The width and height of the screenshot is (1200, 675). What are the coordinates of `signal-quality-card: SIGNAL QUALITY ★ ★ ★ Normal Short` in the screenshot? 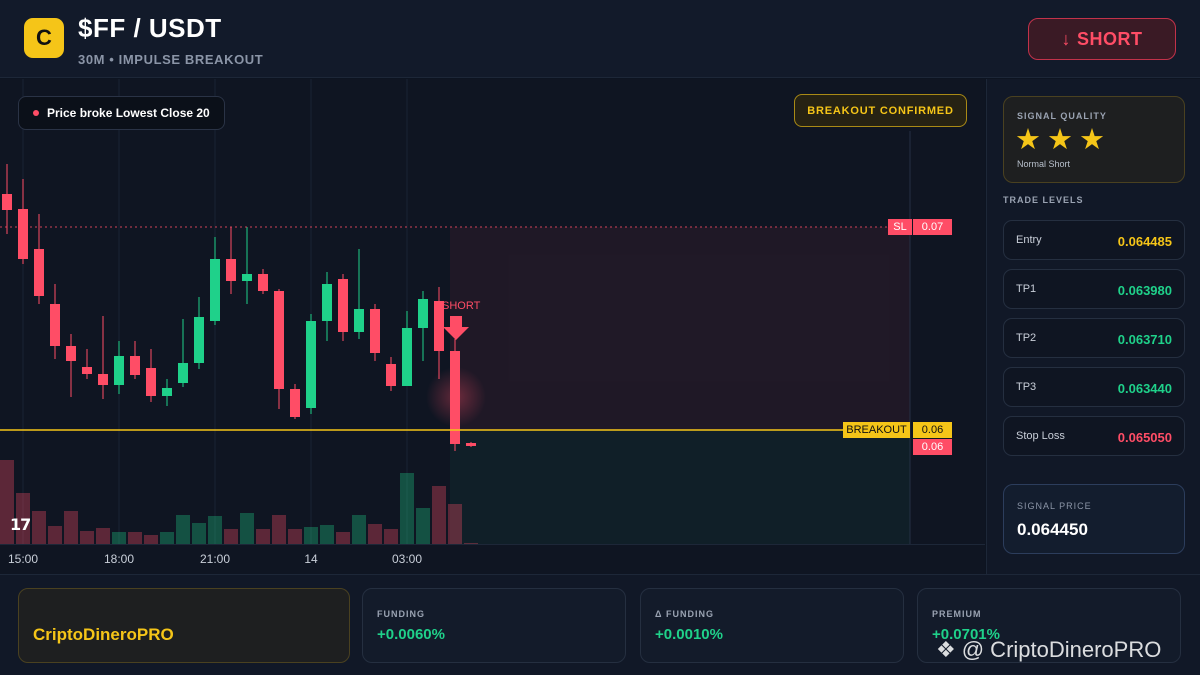 It's located at (1094, 139).